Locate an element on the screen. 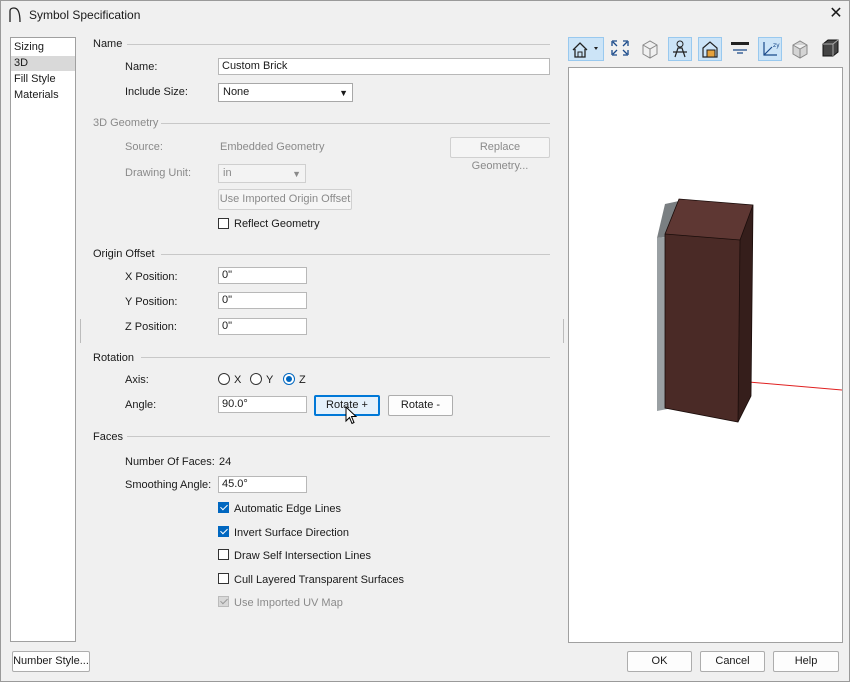 The image size is (850, 682). source-value: Embedded Geometry is located at coordinates (272, 147).